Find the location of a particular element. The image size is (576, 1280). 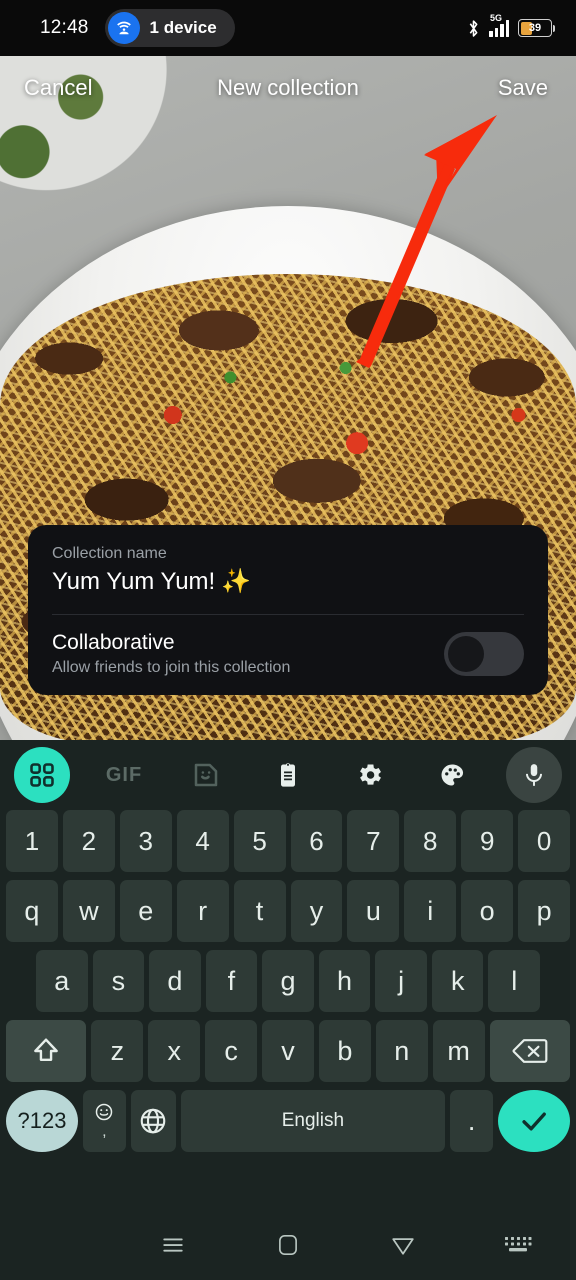

key-i: i is located at coordinates (430, 911).